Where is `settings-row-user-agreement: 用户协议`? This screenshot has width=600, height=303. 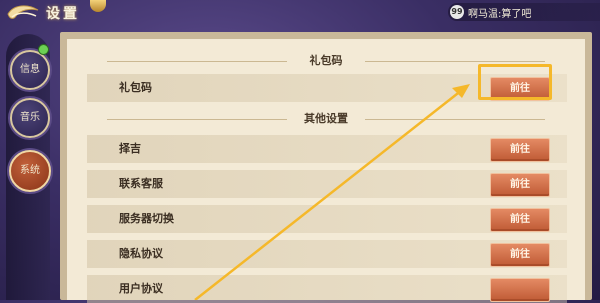
settings-row-user-agreement: 用户协议 is located at coordinates (327, 289).